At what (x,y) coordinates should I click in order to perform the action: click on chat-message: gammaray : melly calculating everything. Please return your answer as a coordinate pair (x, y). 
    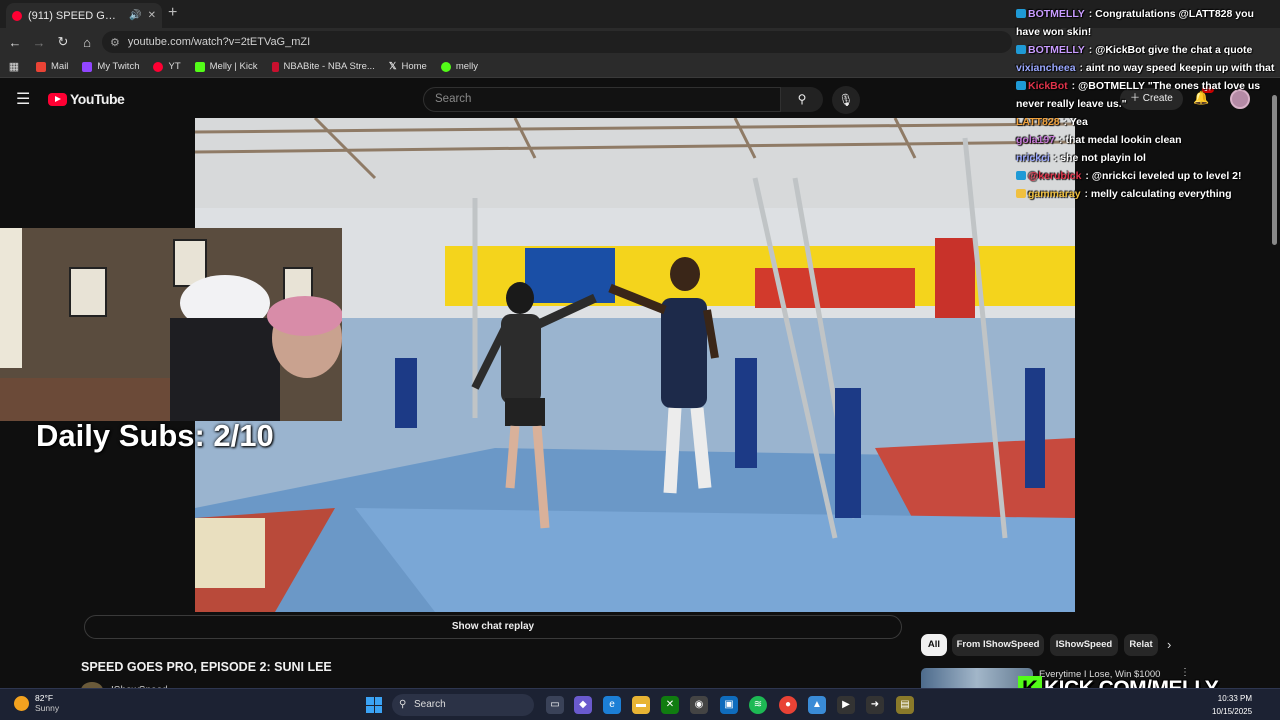
    Looking at the image, I should click on (1148, 194).